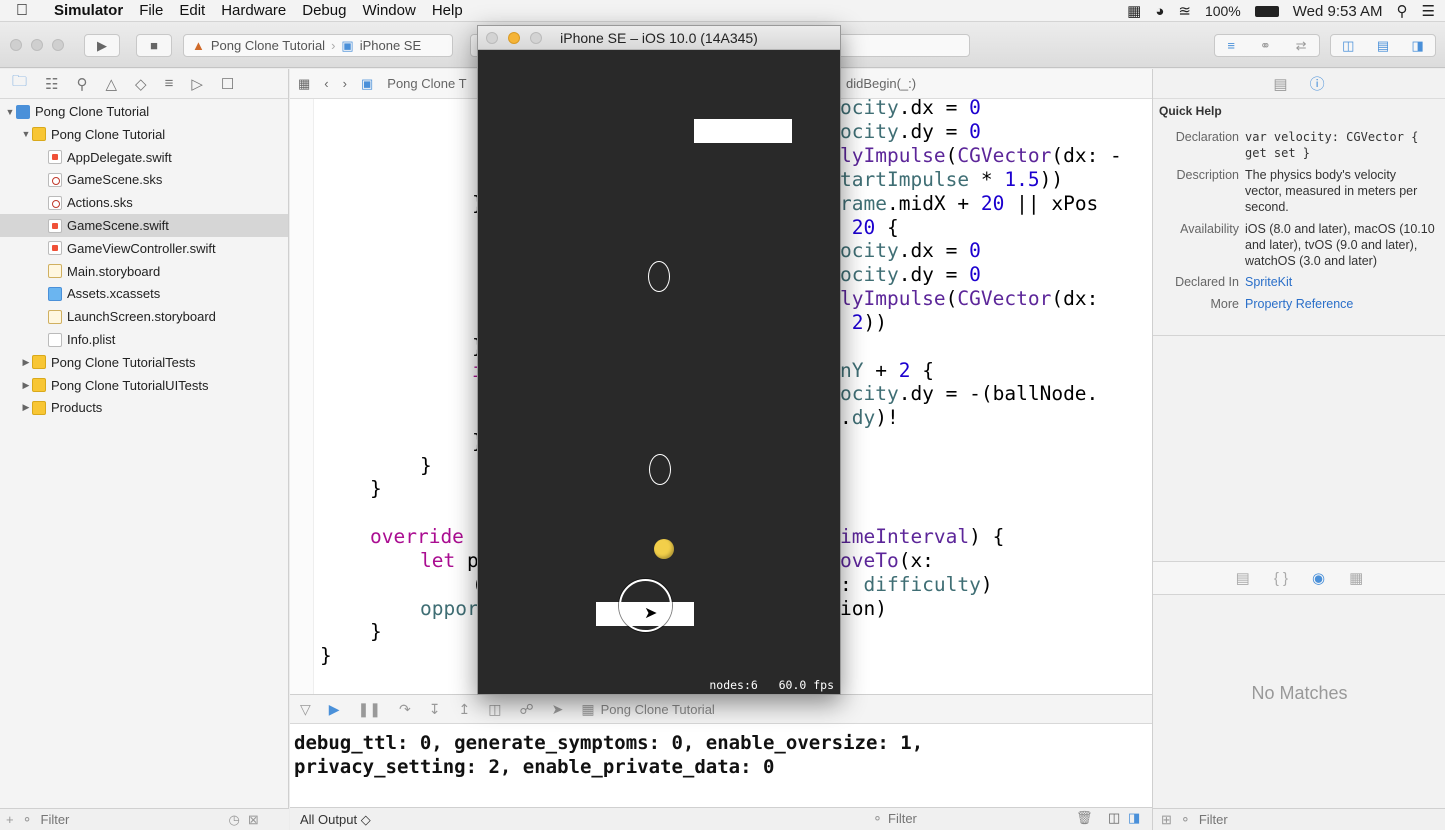 The width and height of the screenshot is (1445, 830). I want to click on warning-icon: △, so click(111, 84).